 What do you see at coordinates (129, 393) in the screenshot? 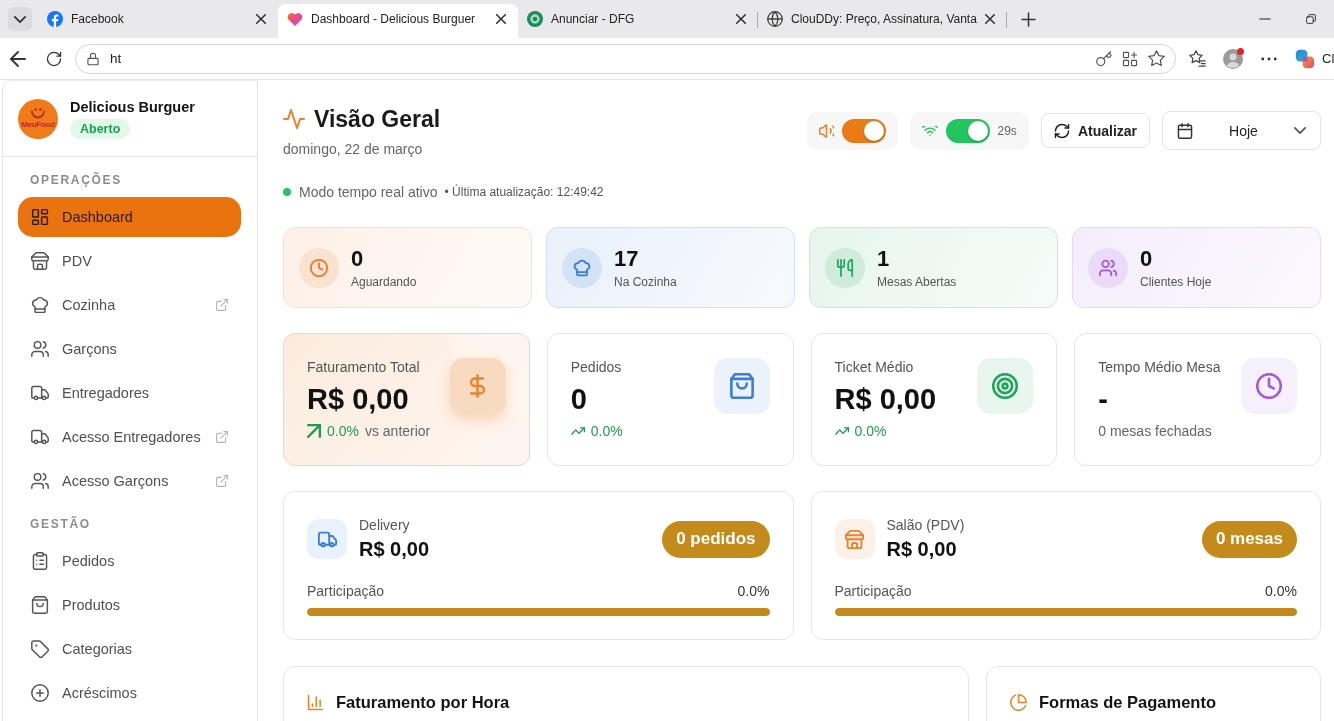
I see `sidebar-item: Entregadores` at bounding box center [129, 393].